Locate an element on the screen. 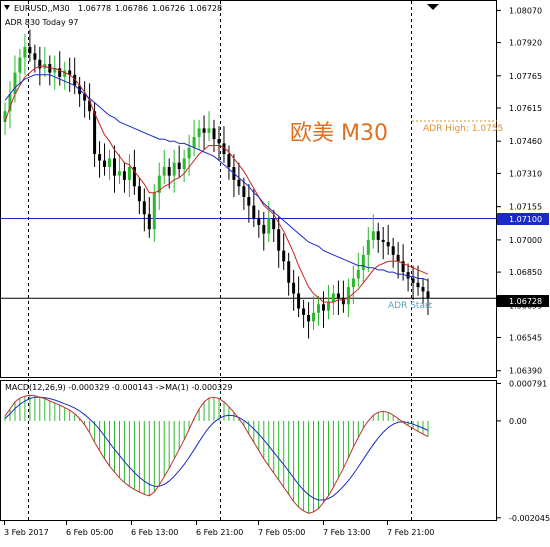 Image resolution: width=550 pixels, height=547 pixels. price-tick-label: 1.08070 is located at coordinates (525, 10).